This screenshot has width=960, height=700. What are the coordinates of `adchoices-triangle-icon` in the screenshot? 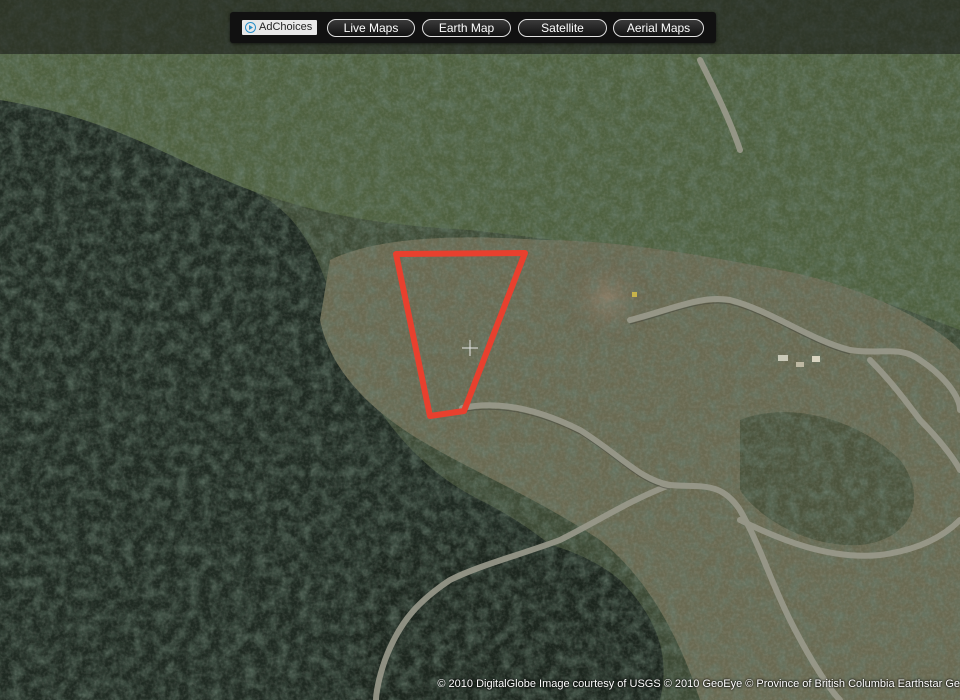 It's located at (250, 27).